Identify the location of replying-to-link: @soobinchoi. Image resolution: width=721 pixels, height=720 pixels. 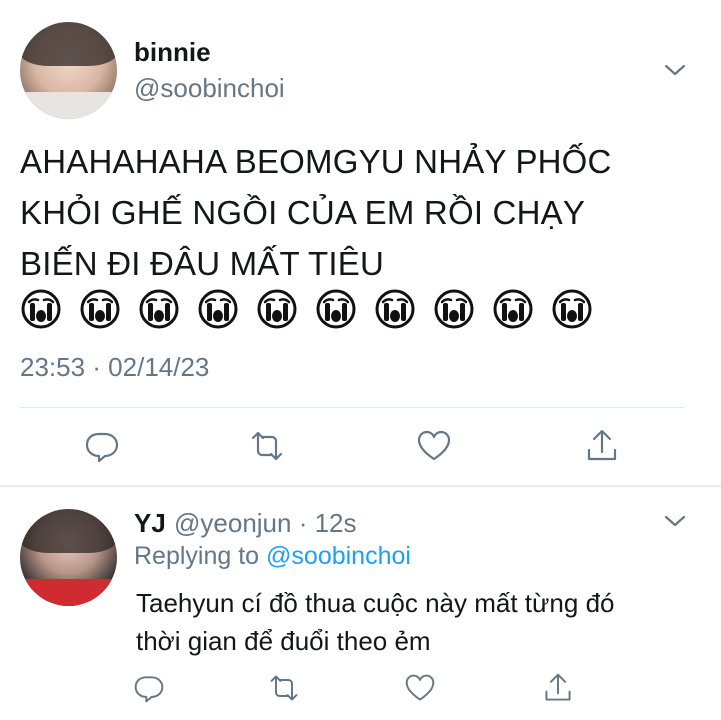
(338, 556).